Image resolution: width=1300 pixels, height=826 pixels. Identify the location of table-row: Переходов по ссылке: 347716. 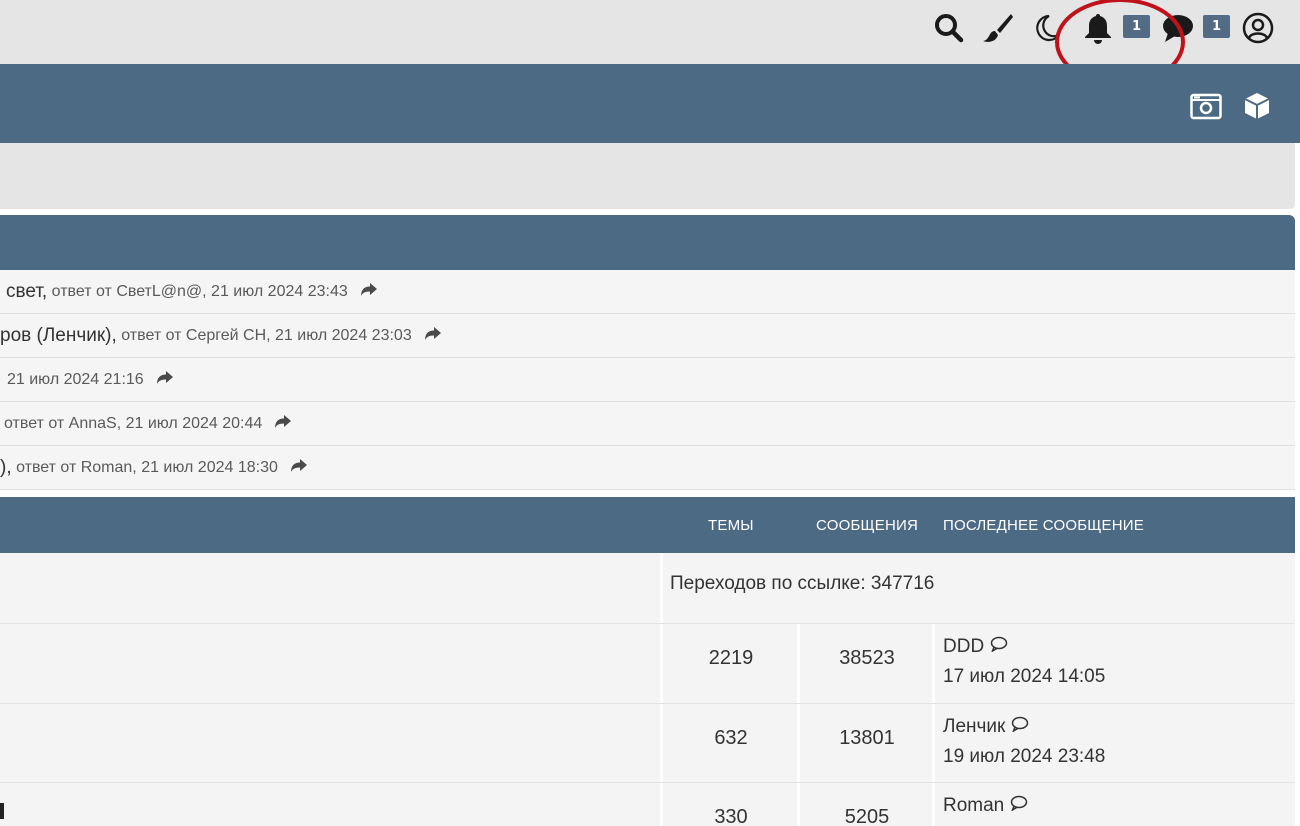
(647, 588).